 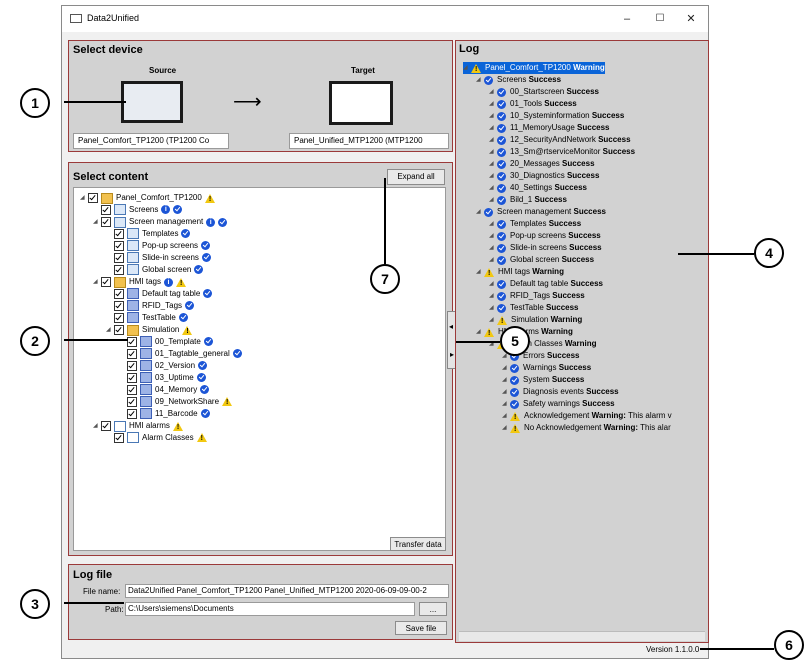 What do you see at coordinates (159, 294) in the screenshot?
I see `tree-row: Default tag table` at bounding box center [159, 294].